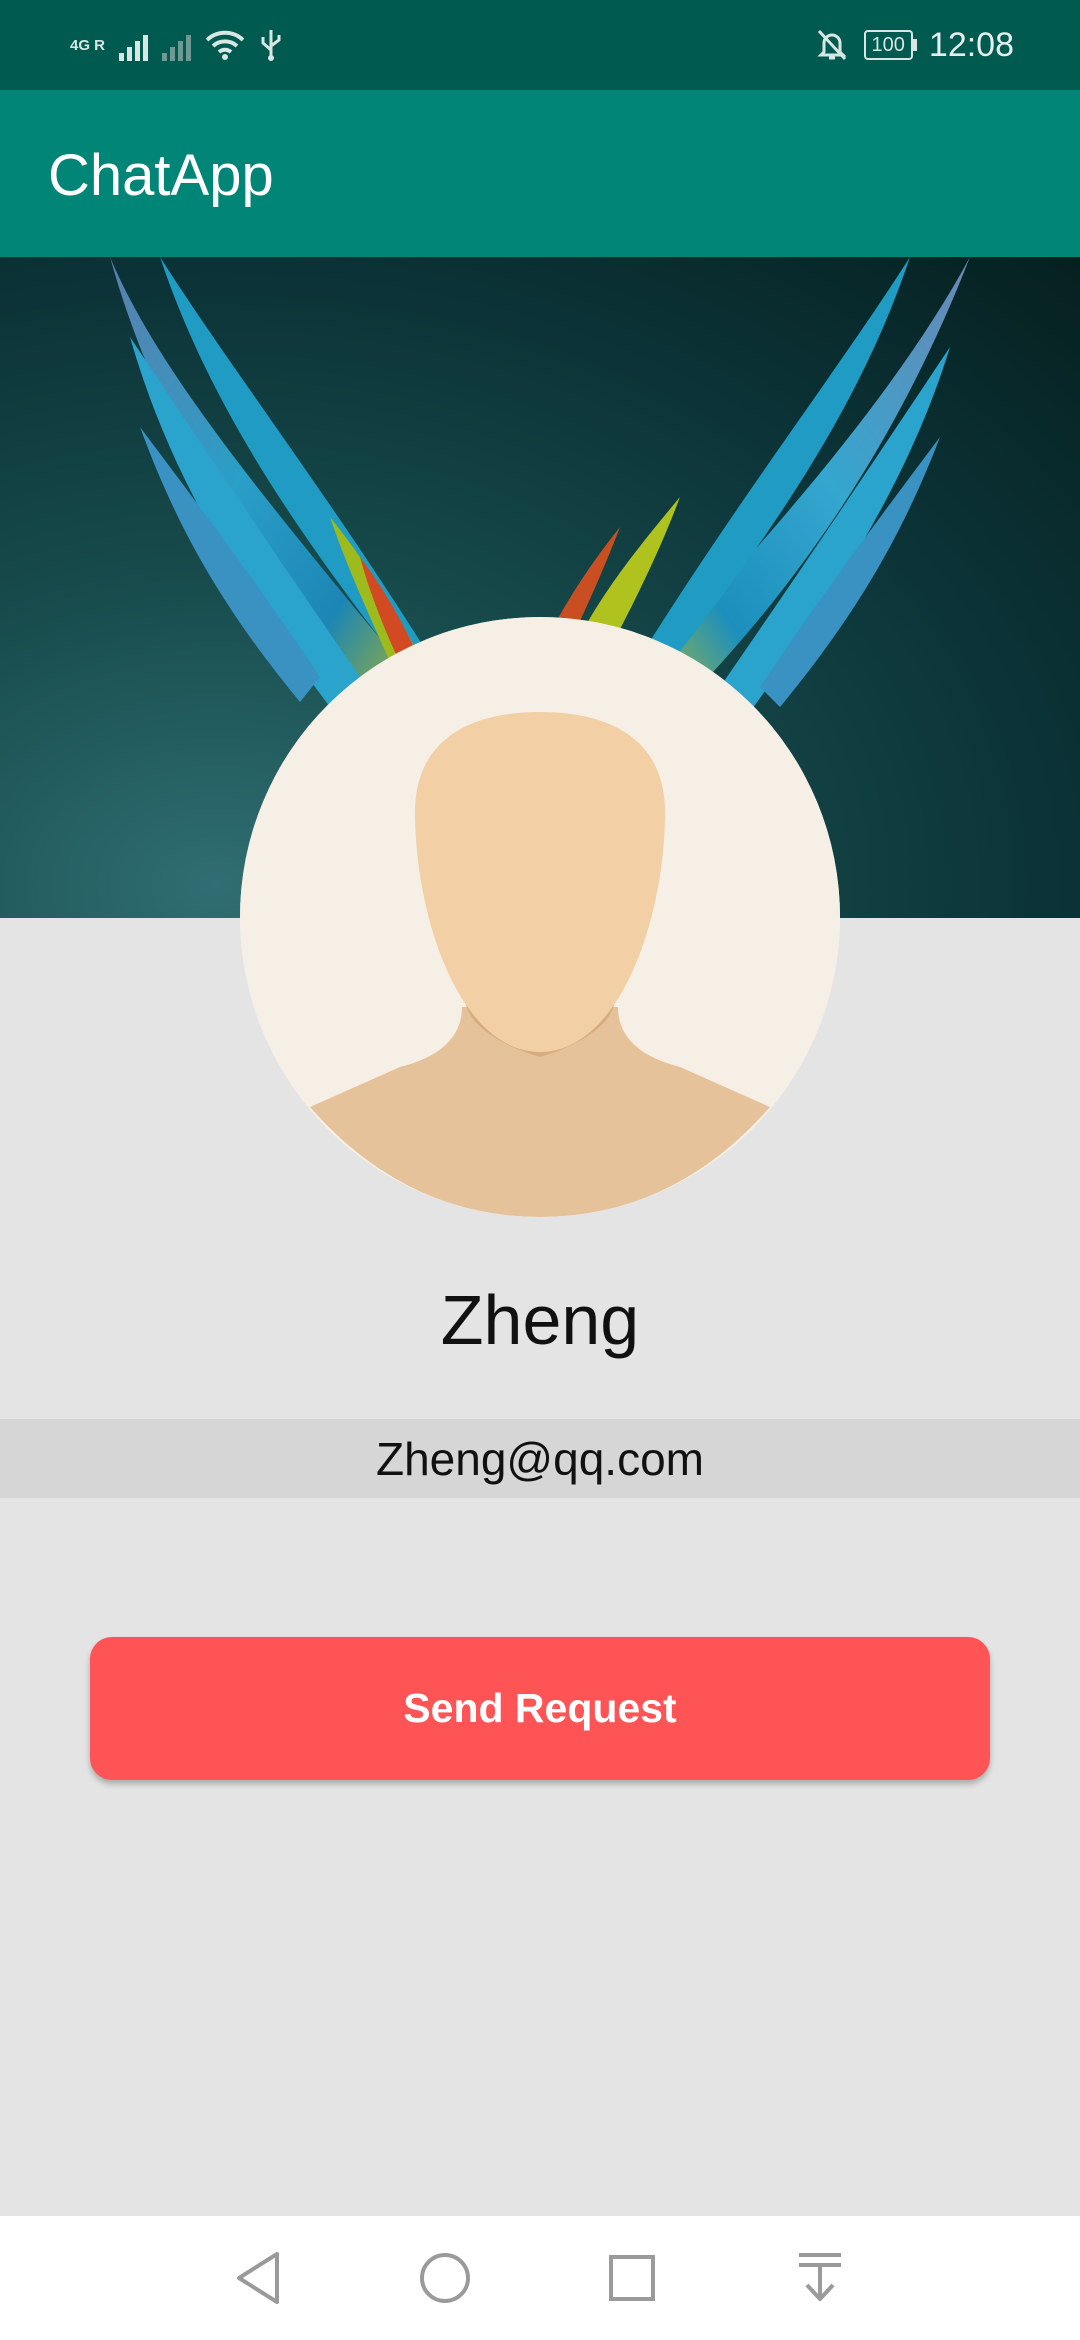  I want to click on profile-name: Zheng, so click(540, 1320).